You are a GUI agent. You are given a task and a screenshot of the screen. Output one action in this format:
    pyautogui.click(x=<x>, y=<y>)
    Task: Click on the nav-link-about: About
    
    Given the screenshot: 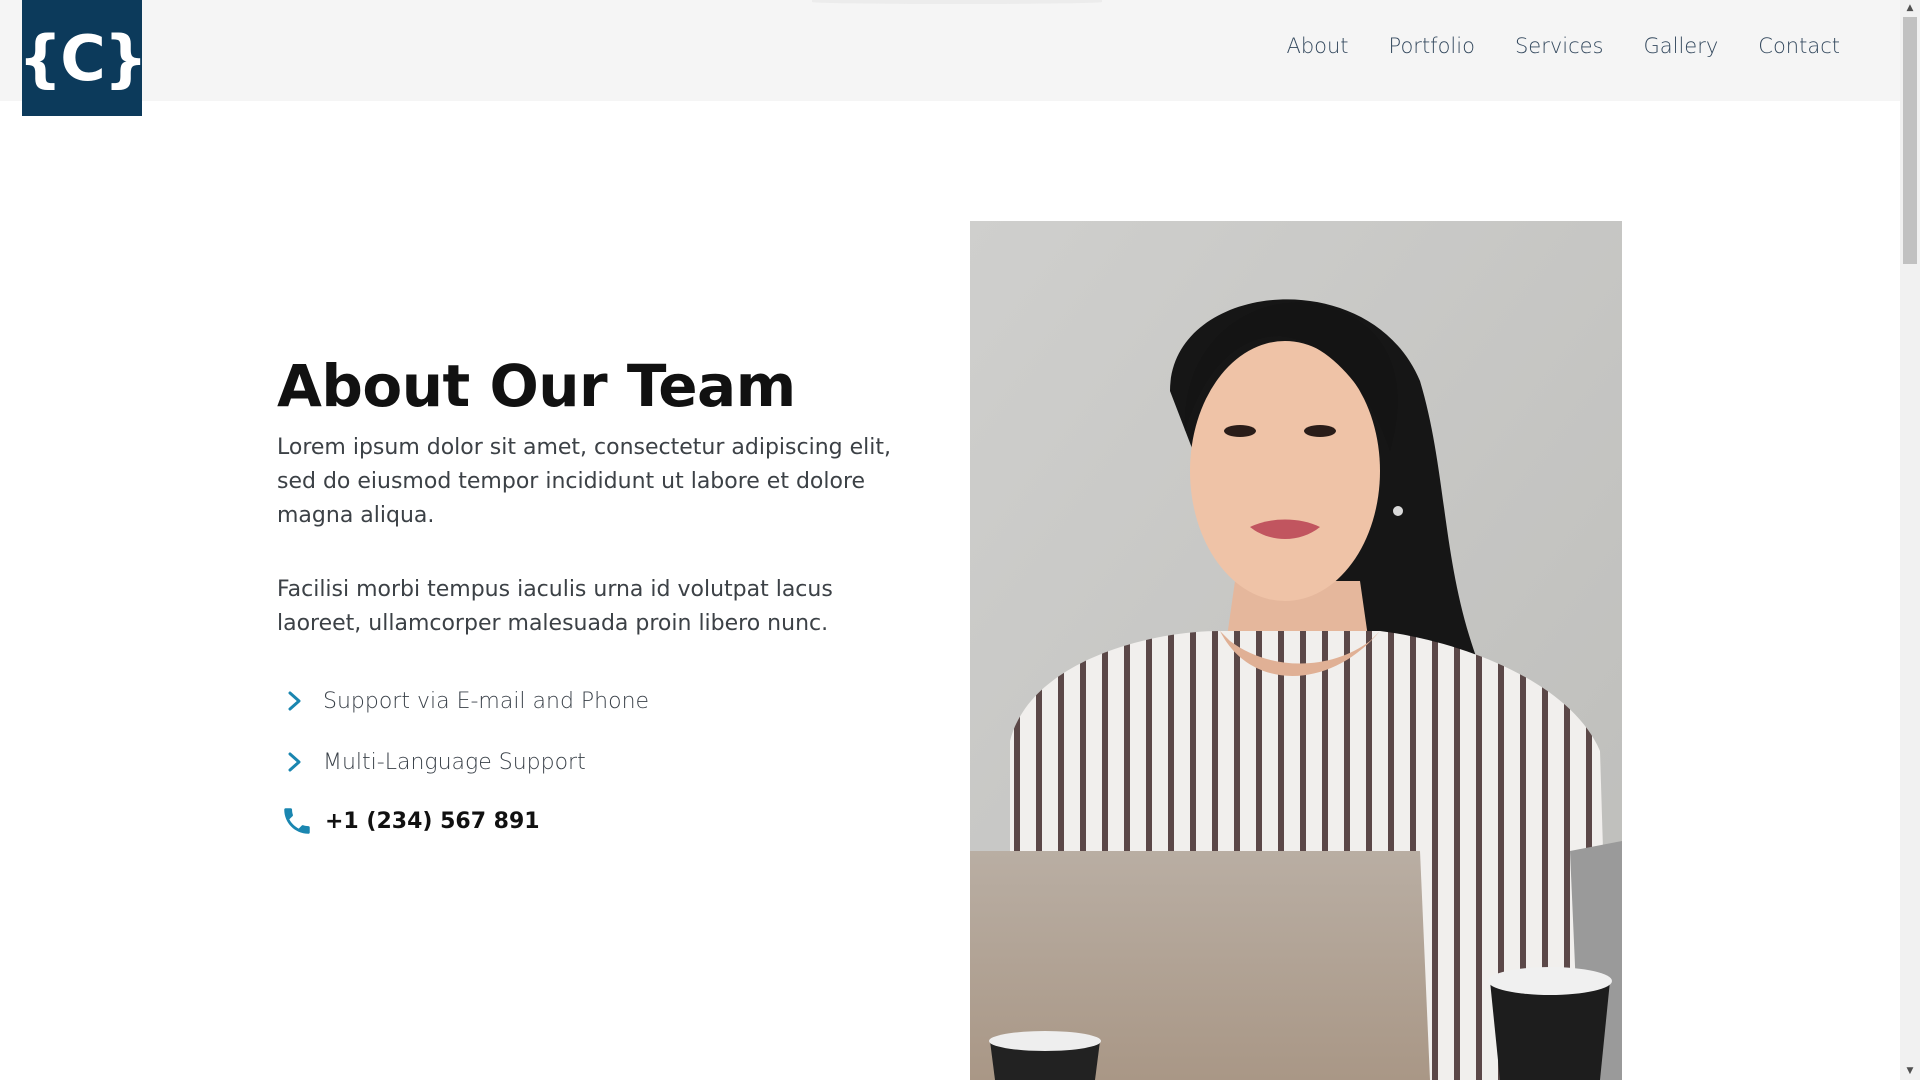 What is the action you would take?
    pyautogui.click(x=1317, y=46)
    